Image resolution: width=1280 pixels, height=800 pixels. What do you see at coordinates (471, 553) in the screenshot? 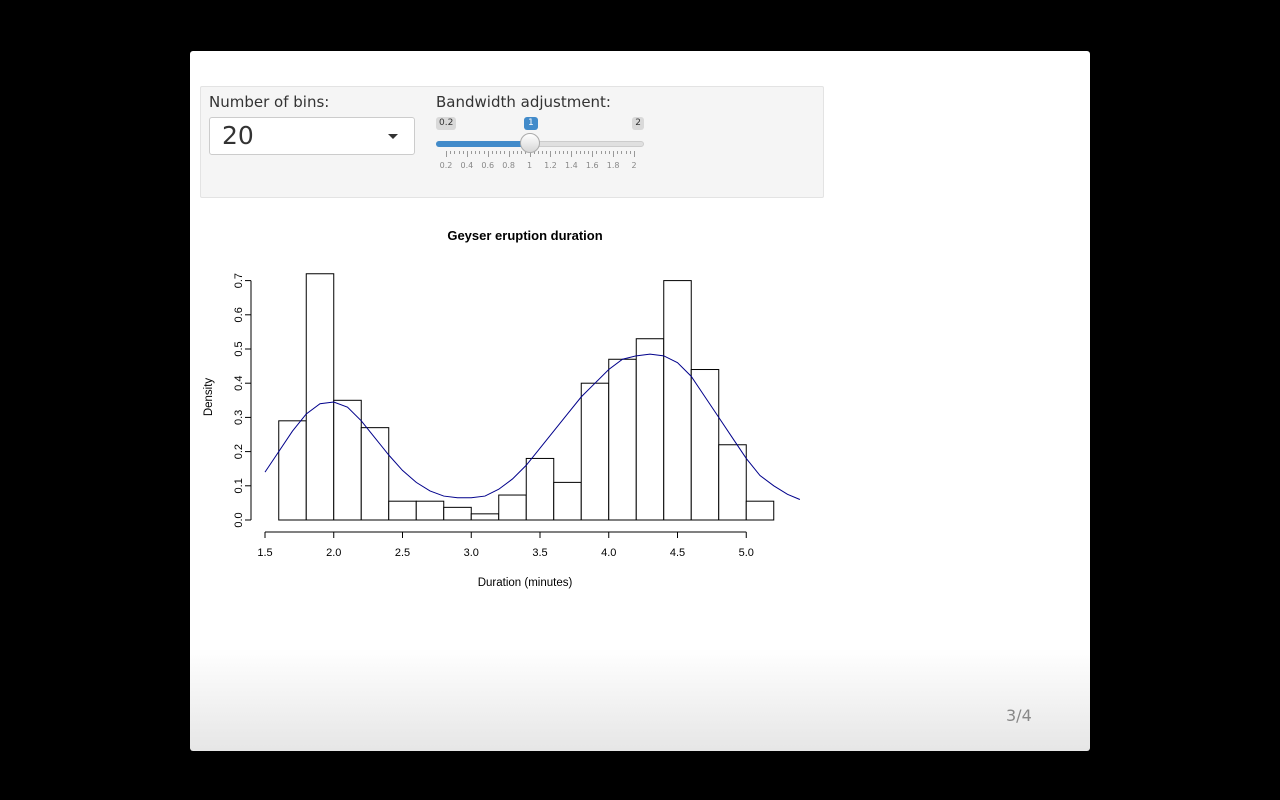
I see `x-tick-label: 3.0` at bounding box center [471, 553].